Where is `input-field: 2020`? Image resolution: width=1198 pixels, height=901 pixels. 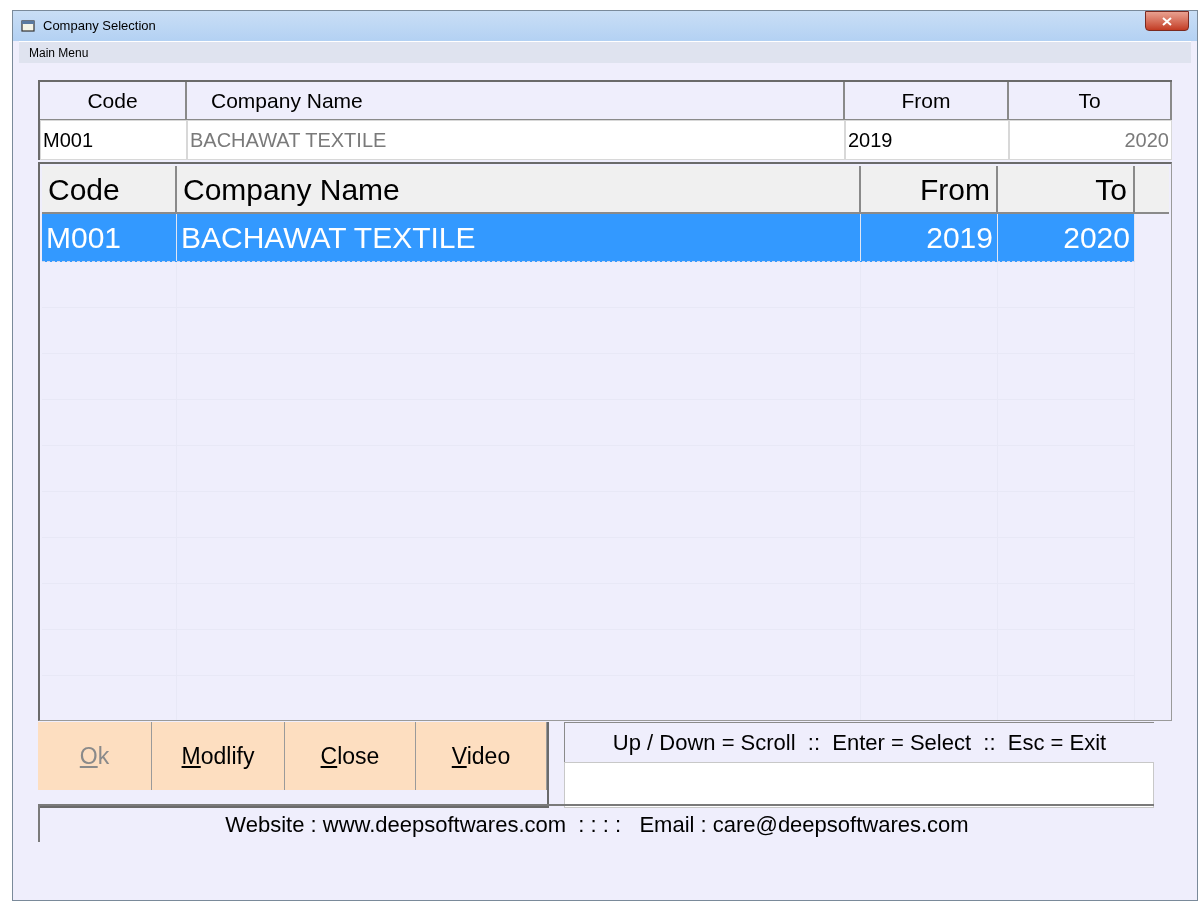 input-field: 2020 is located at coordinates (1090, 140).